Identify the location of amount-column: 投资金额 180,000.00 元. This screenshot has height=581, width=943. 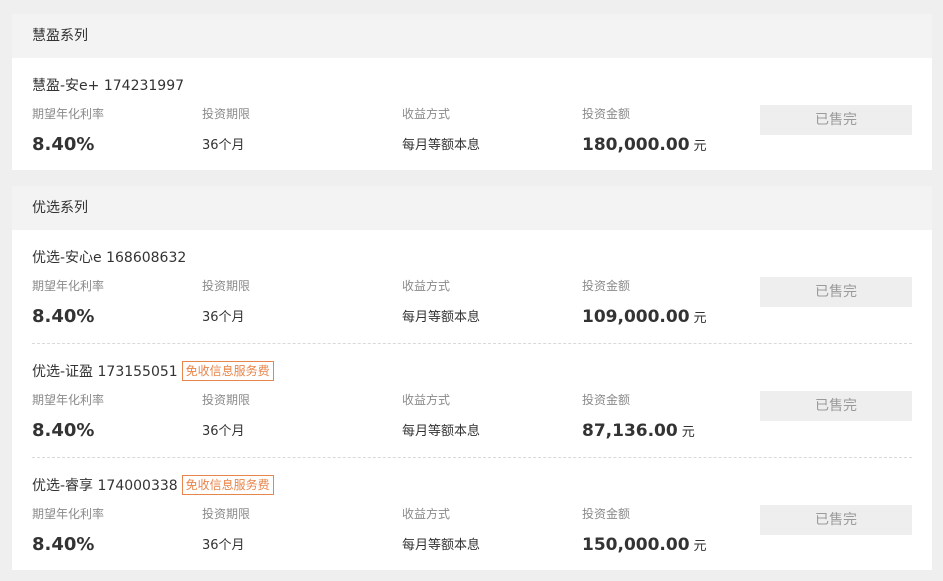
(644, 131).